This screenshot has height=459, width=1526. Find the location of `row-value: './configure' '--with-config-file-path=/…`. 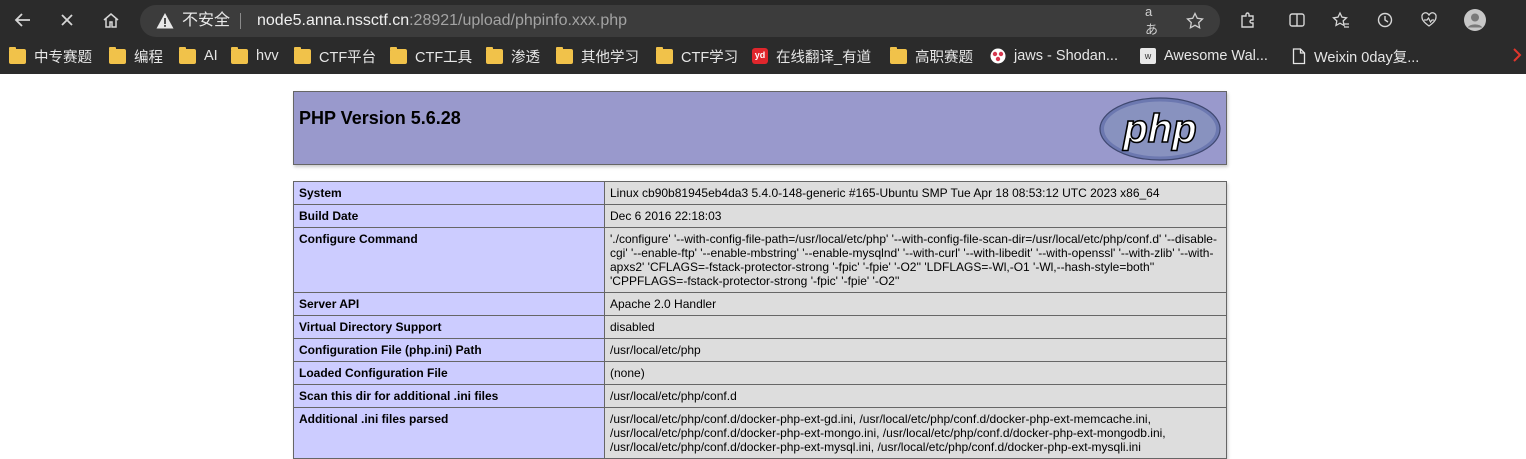

row-value: './configure' '--with-config-file-path=/… is located at coordinates (915, 260).